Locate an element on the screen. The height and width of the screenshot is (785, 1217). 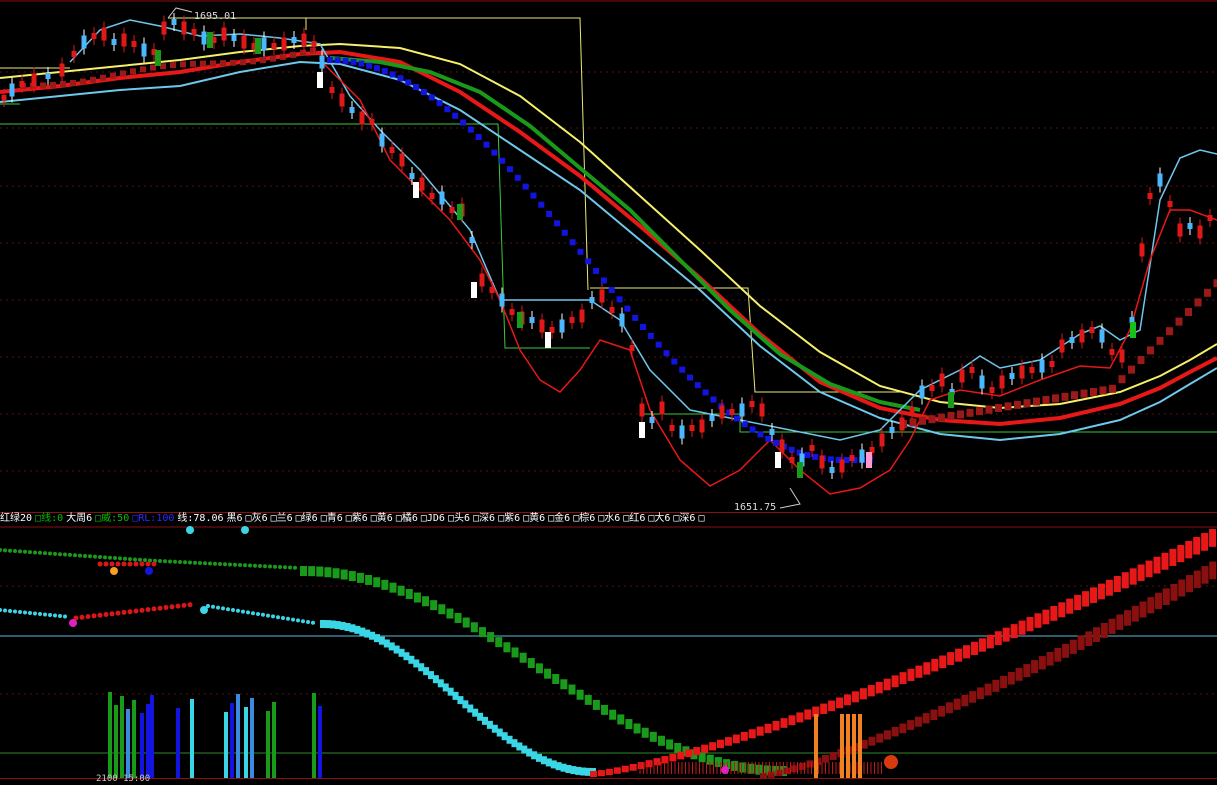
legend-item: □ is located at coordinates (701, 518).